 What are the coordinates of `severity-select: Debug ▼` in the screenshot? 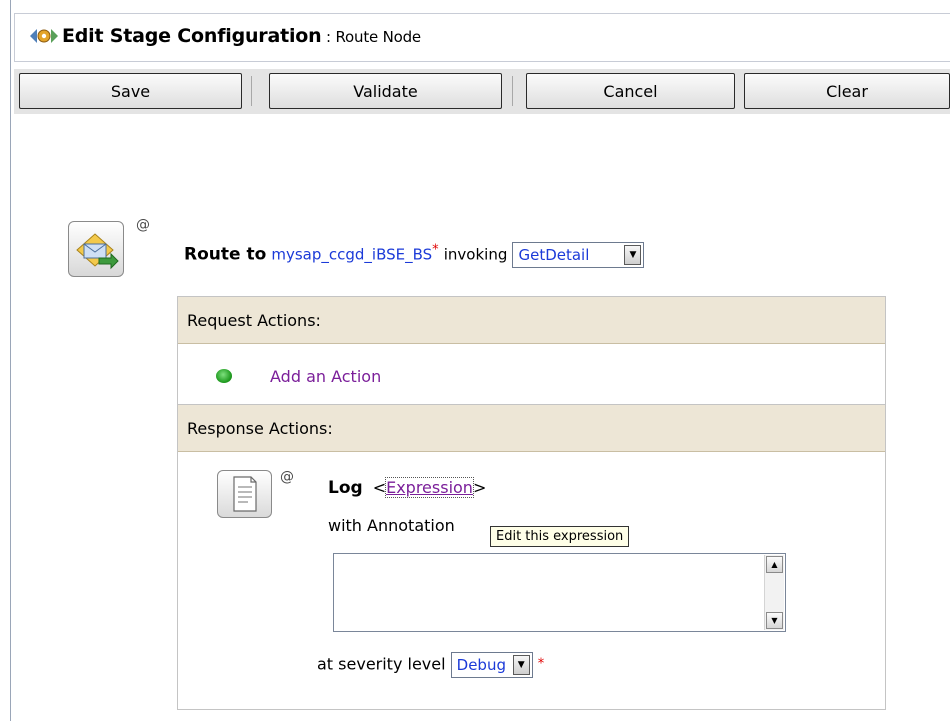 It's located at (491, 665).